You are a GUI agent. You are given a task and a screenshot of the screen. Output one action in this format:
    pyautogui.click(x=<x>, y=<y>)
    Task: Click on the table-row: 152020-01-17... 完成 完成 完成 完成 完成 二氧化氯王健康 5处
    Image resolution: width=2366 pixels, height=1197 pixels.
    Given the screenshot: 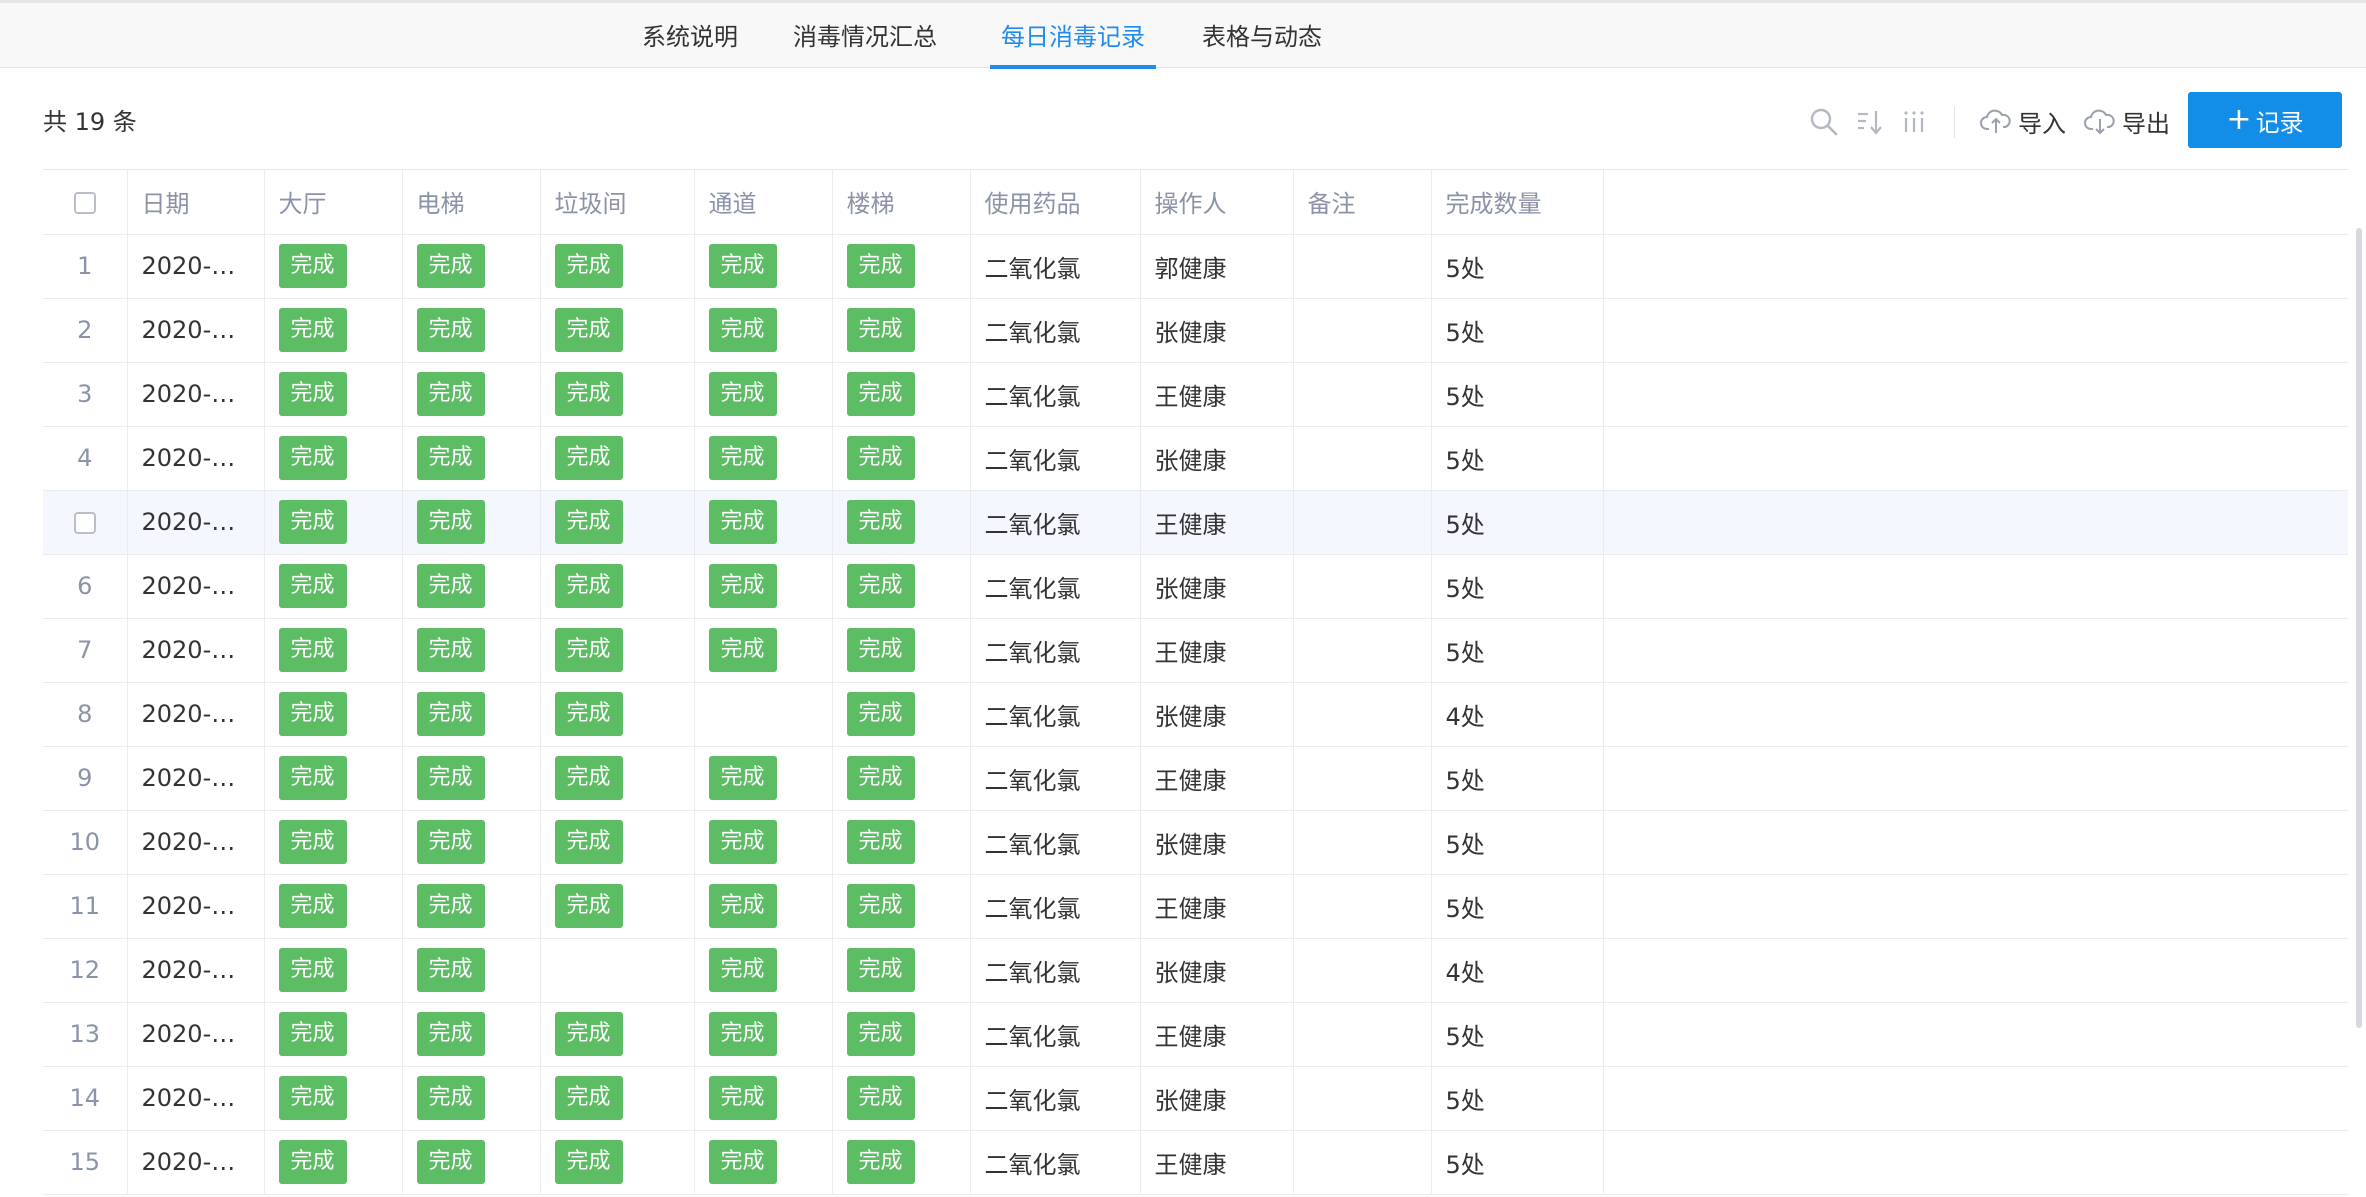 What is the action you would take?
    pyautogui.click(x=1195, y=1162)
    